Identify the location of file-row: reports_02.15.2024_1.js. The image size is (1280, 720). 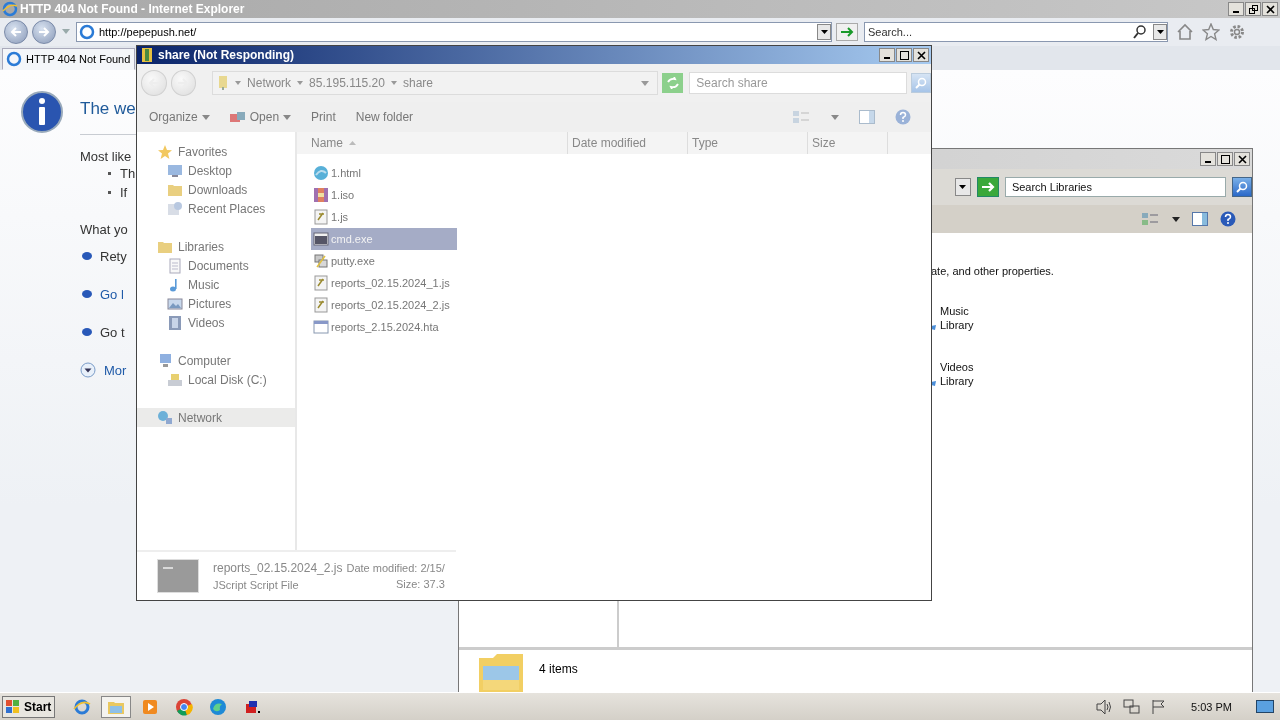
(384, 283).